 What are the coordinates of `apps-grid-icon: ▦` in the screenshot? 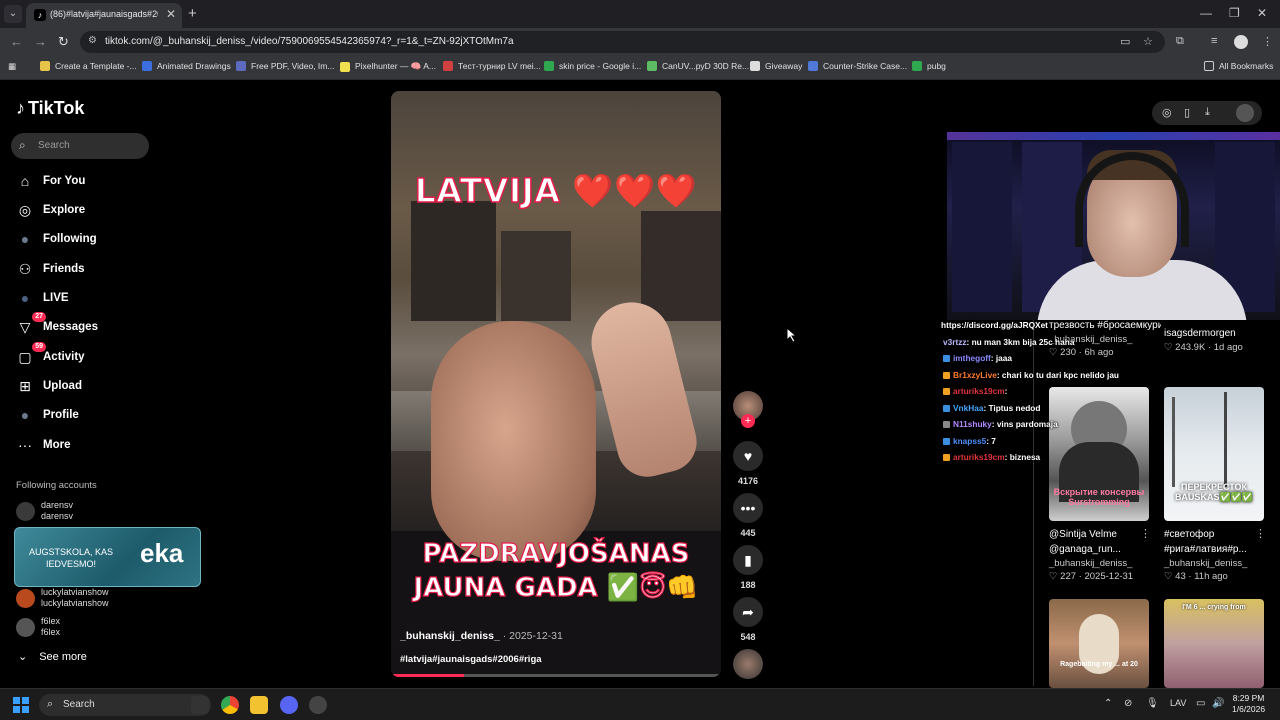 It's located at (12, 66).